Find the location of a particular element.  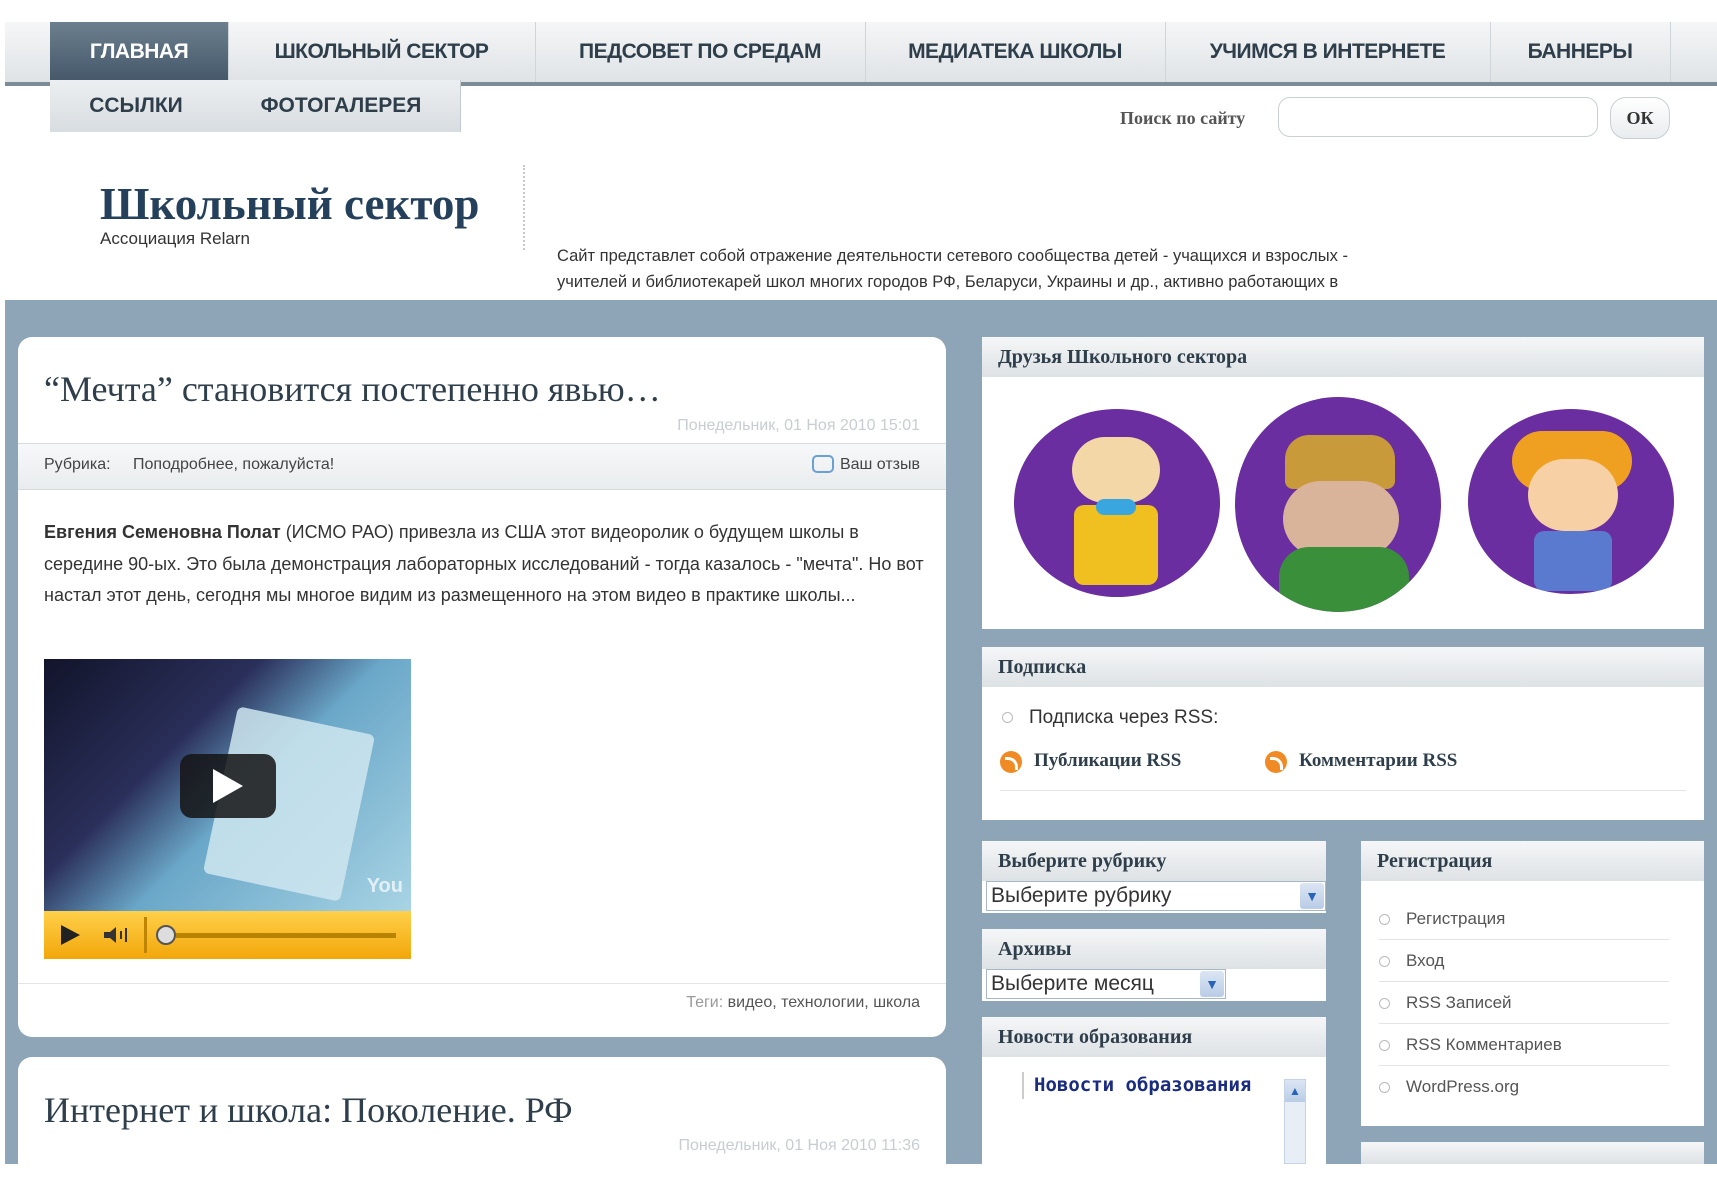

register-label: Регистрация is located at coordinates (1456, 918).